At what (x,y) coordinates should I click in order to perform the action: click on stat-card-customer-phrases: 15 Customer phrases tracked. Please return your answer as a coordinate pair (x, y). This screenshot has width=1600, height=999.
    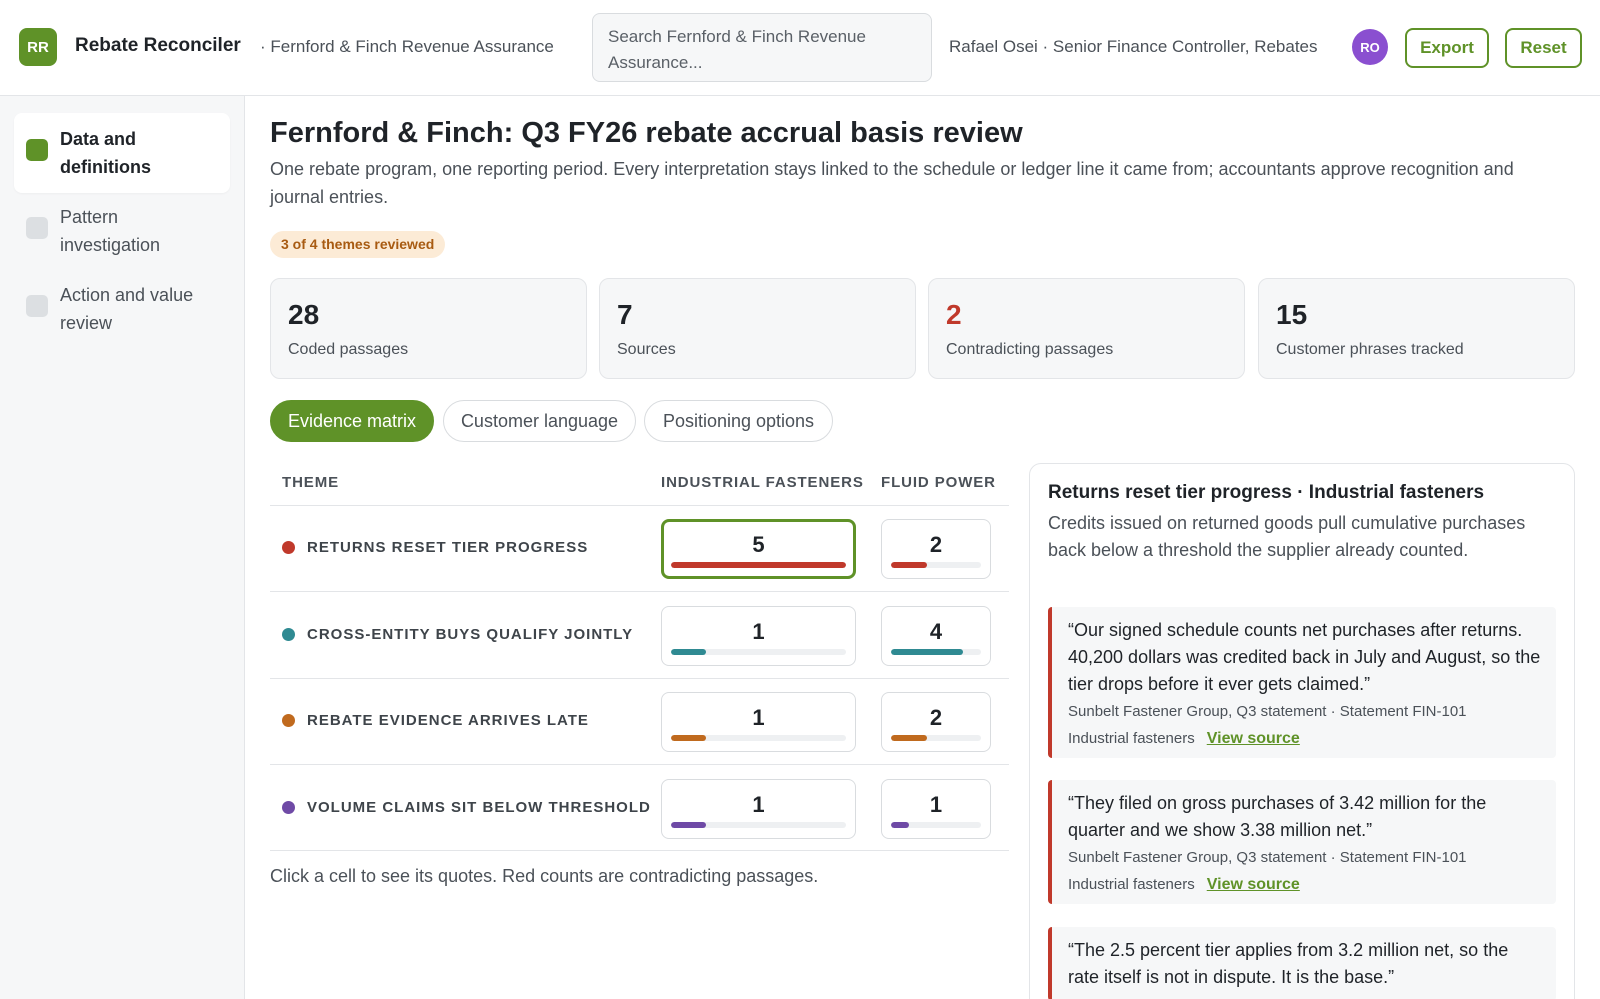
    Looking at the image, I should click on (1416, 328).